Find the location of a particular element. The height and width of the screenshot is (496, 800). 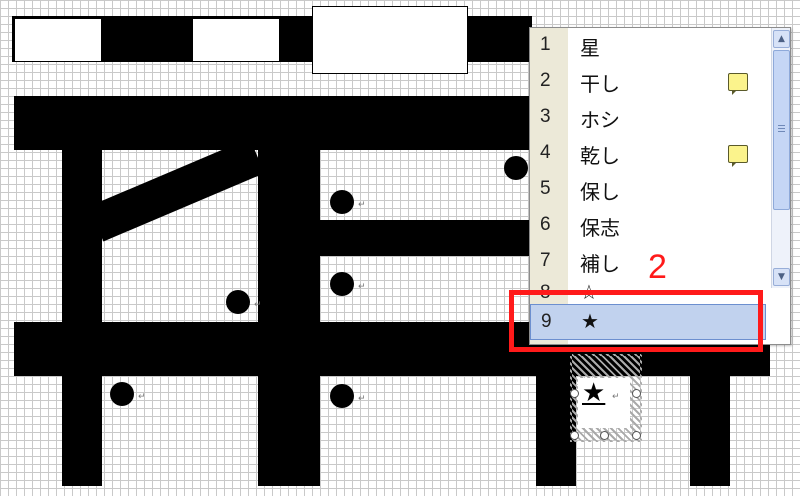

candidate-text: 保し is located at coordinates (600, 192).